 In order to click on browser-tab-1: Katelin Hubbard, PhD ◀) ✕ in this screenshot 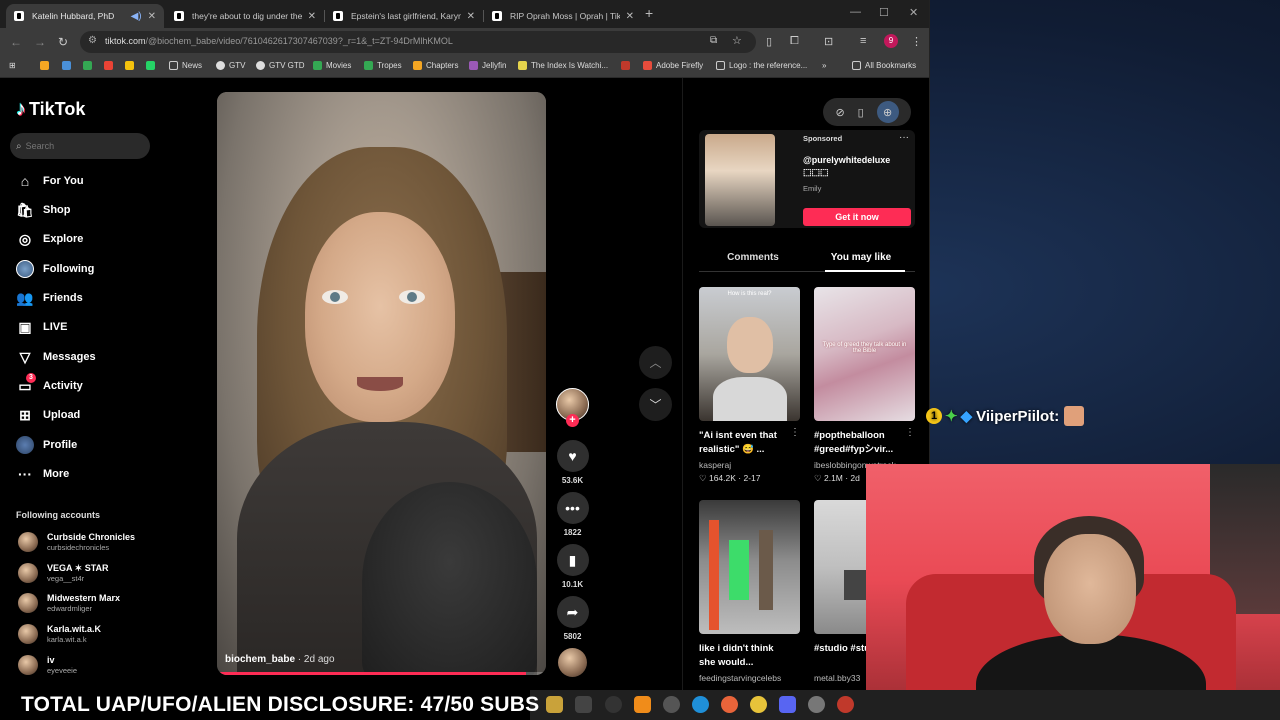, I will do `click(85, 16)`.